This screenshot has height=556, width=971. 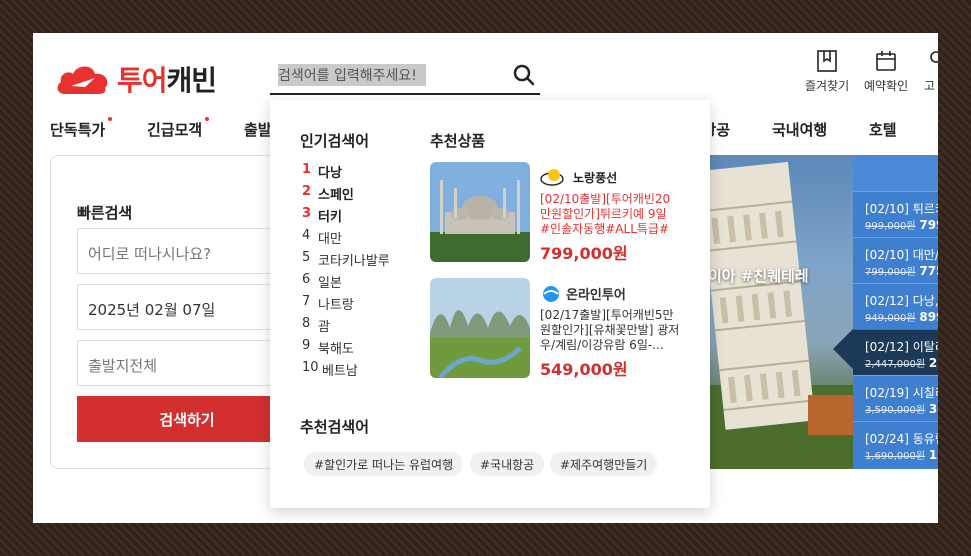 I want to click on popular-term: 2 스페인, so click(x=328, y=193).